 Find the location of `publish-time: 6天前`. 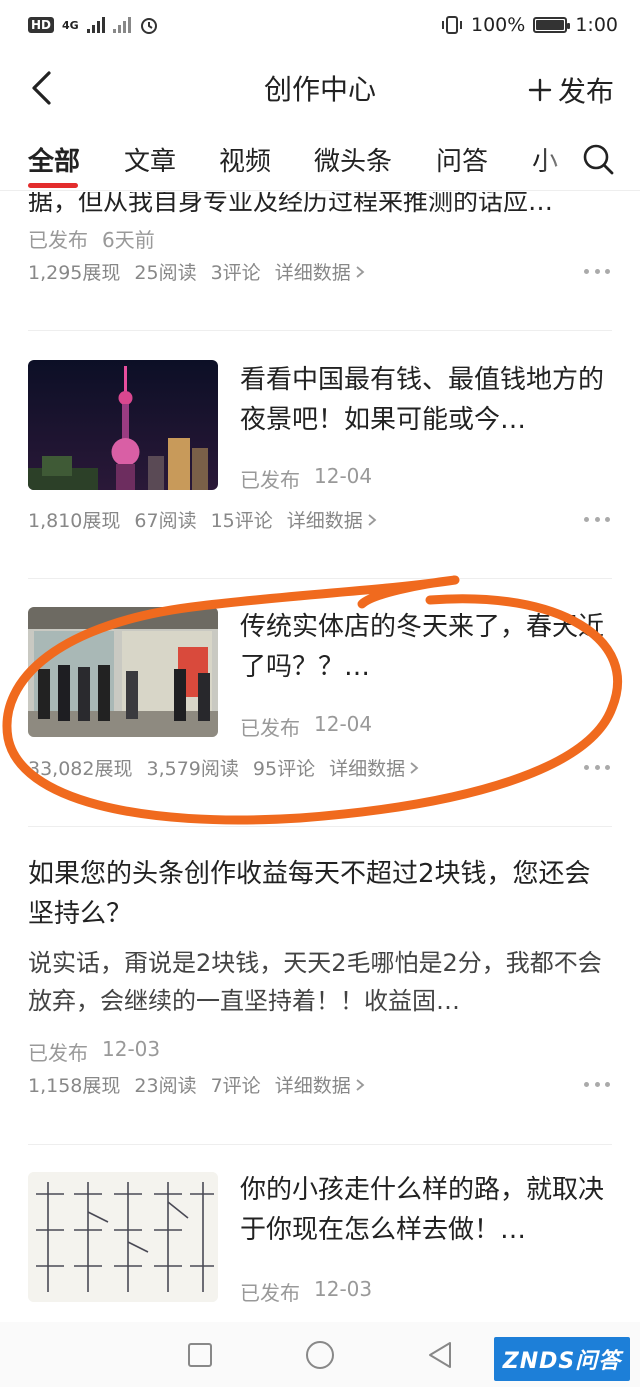

publish-time: 6天前 is located at coordinates (128, 240).